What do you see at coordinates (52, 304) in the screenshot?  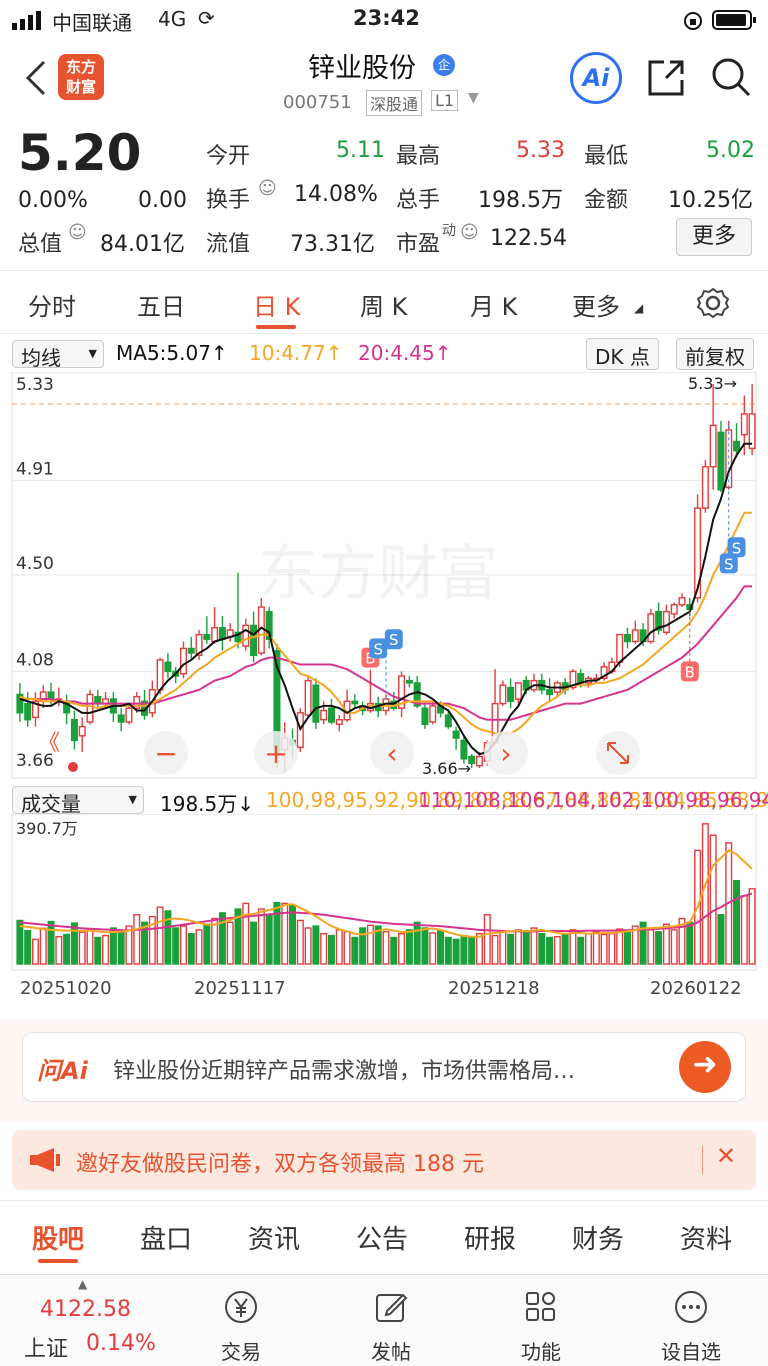 I see `tab-intraday: 分时` at bounding box center [52, 304].